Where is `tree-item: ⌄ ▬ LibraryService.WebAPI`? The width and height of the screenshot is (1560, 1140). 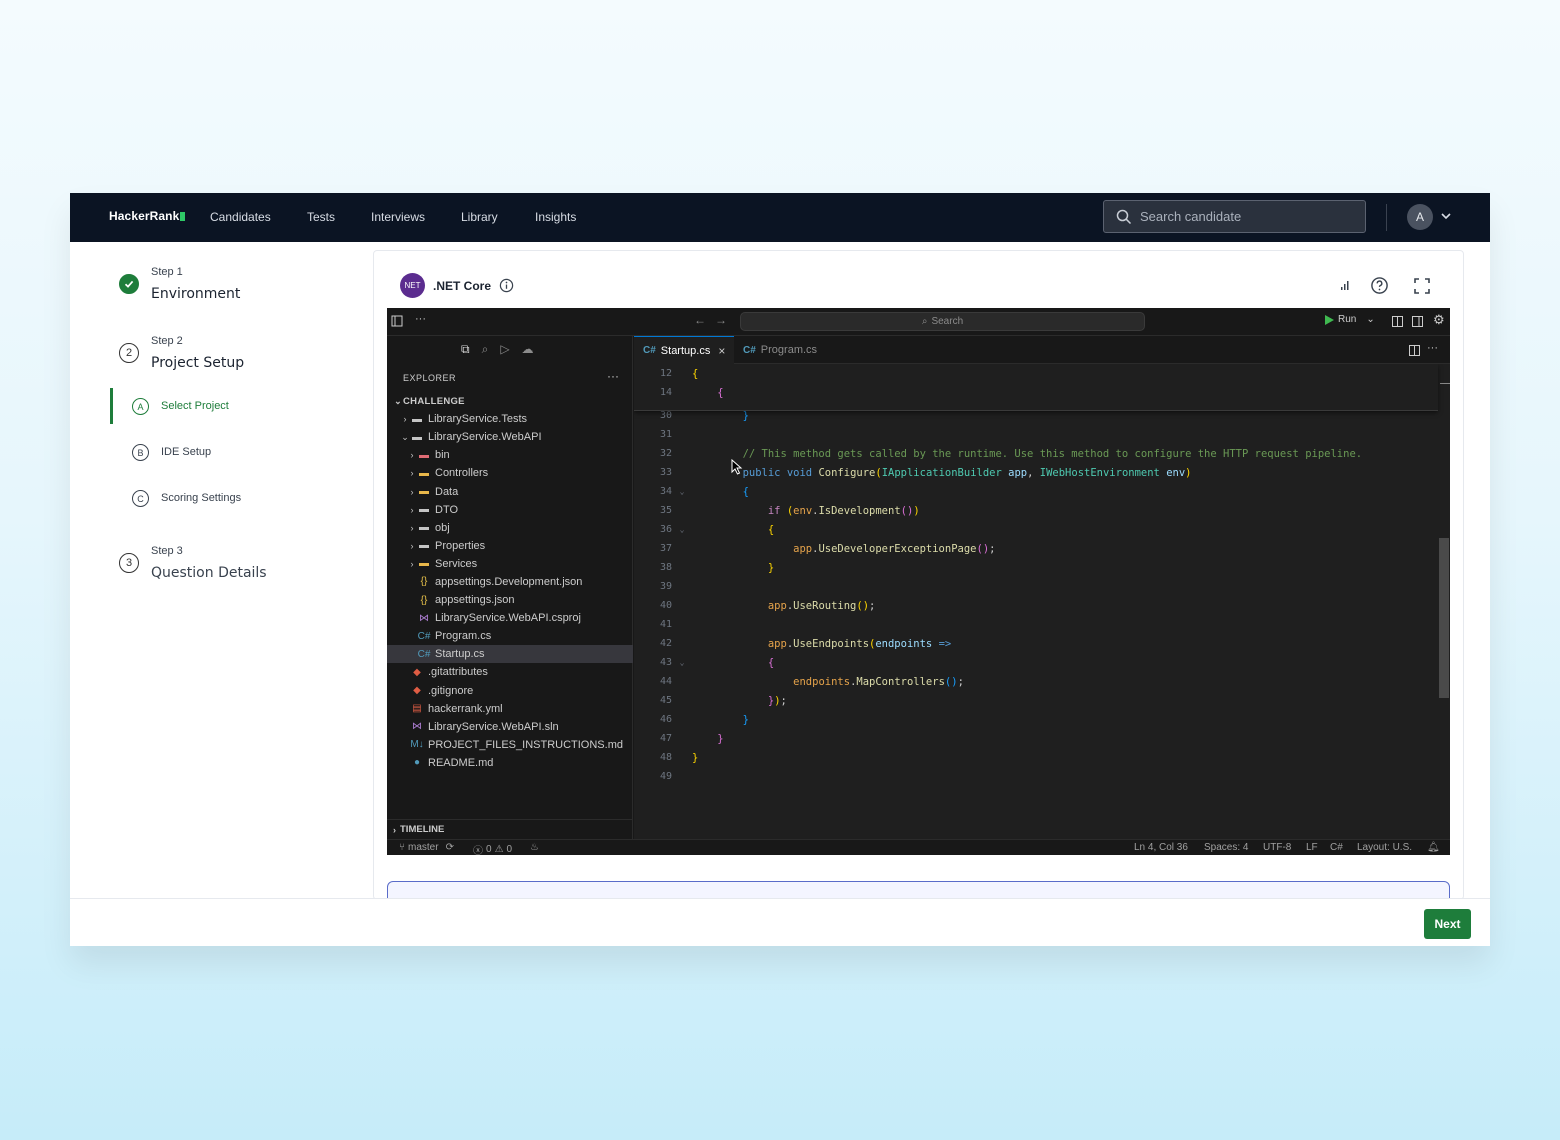
tree-item: ⌄ ▬ LibraryService.WebAPI is located at coordinates (510, 437).